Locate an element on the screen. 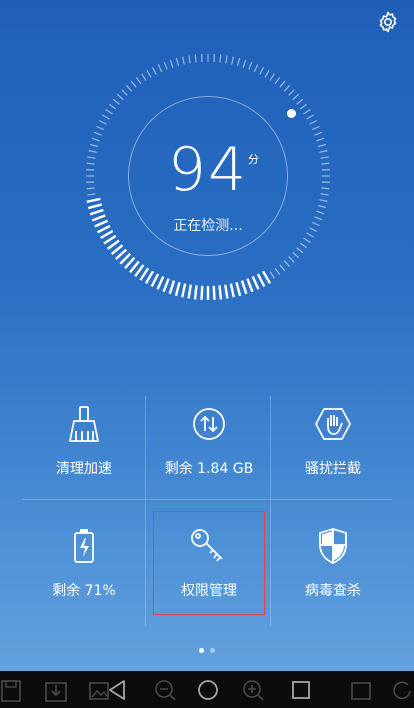 The width and height of the screenshot is (414, 708). tile-cleanup: 清理加速 is located at coordinates (84, 451).